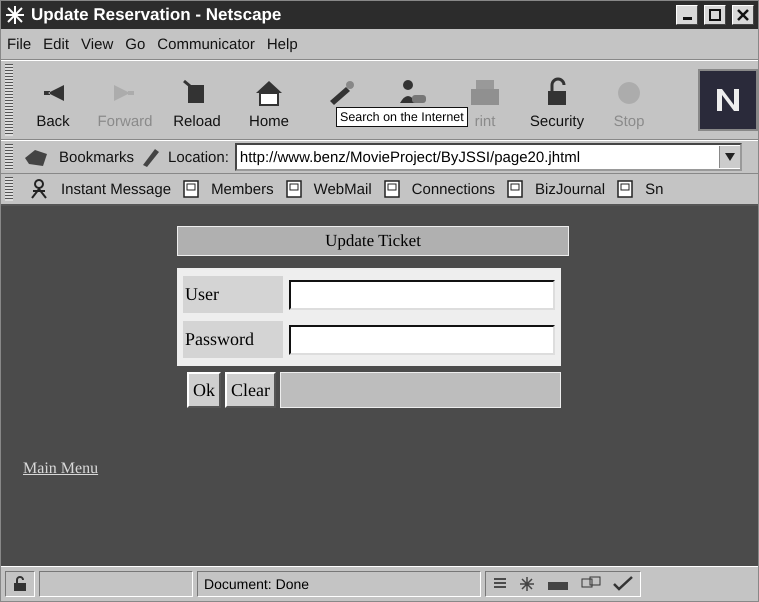 This screenshot has width=759, height=602. Describe the element at coordinates (557, 100) in the screenshot. I see `toolbar-button: Security` at that location.